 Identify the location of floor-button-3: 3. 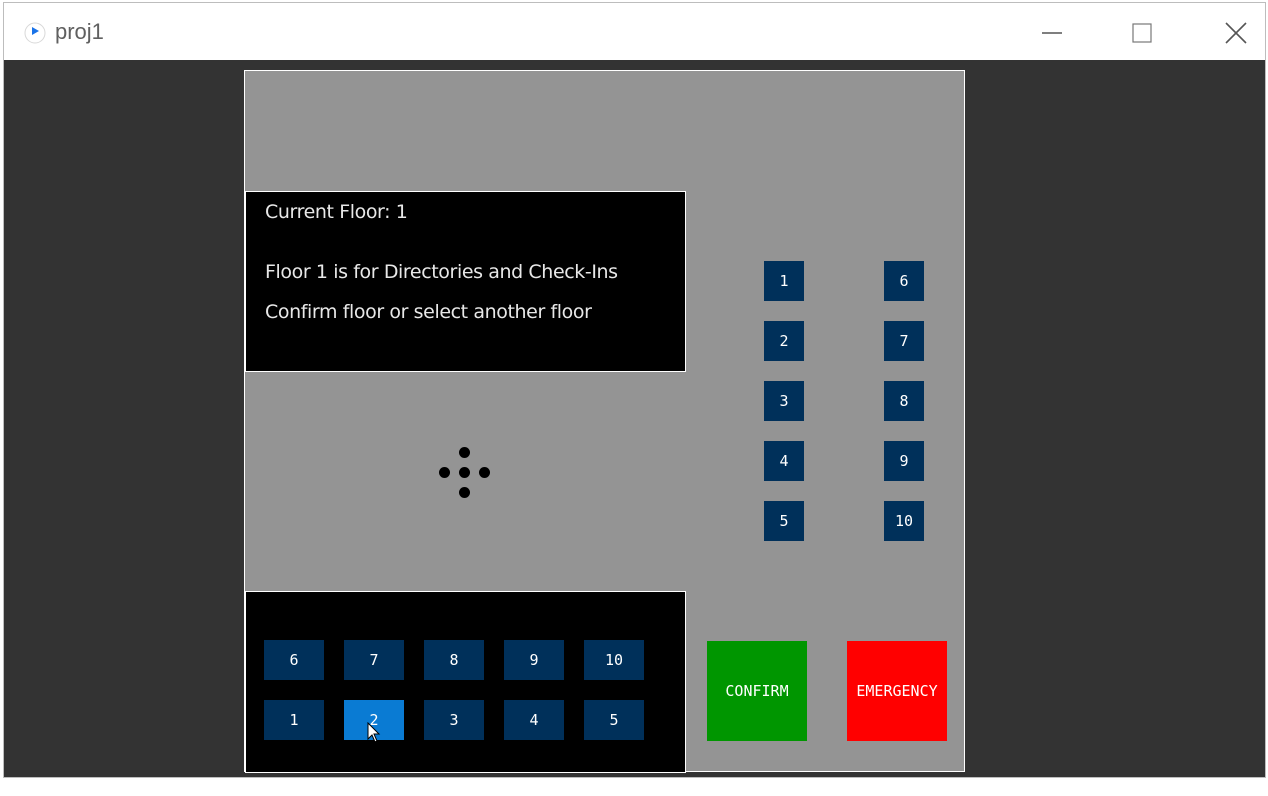
(784, 401).